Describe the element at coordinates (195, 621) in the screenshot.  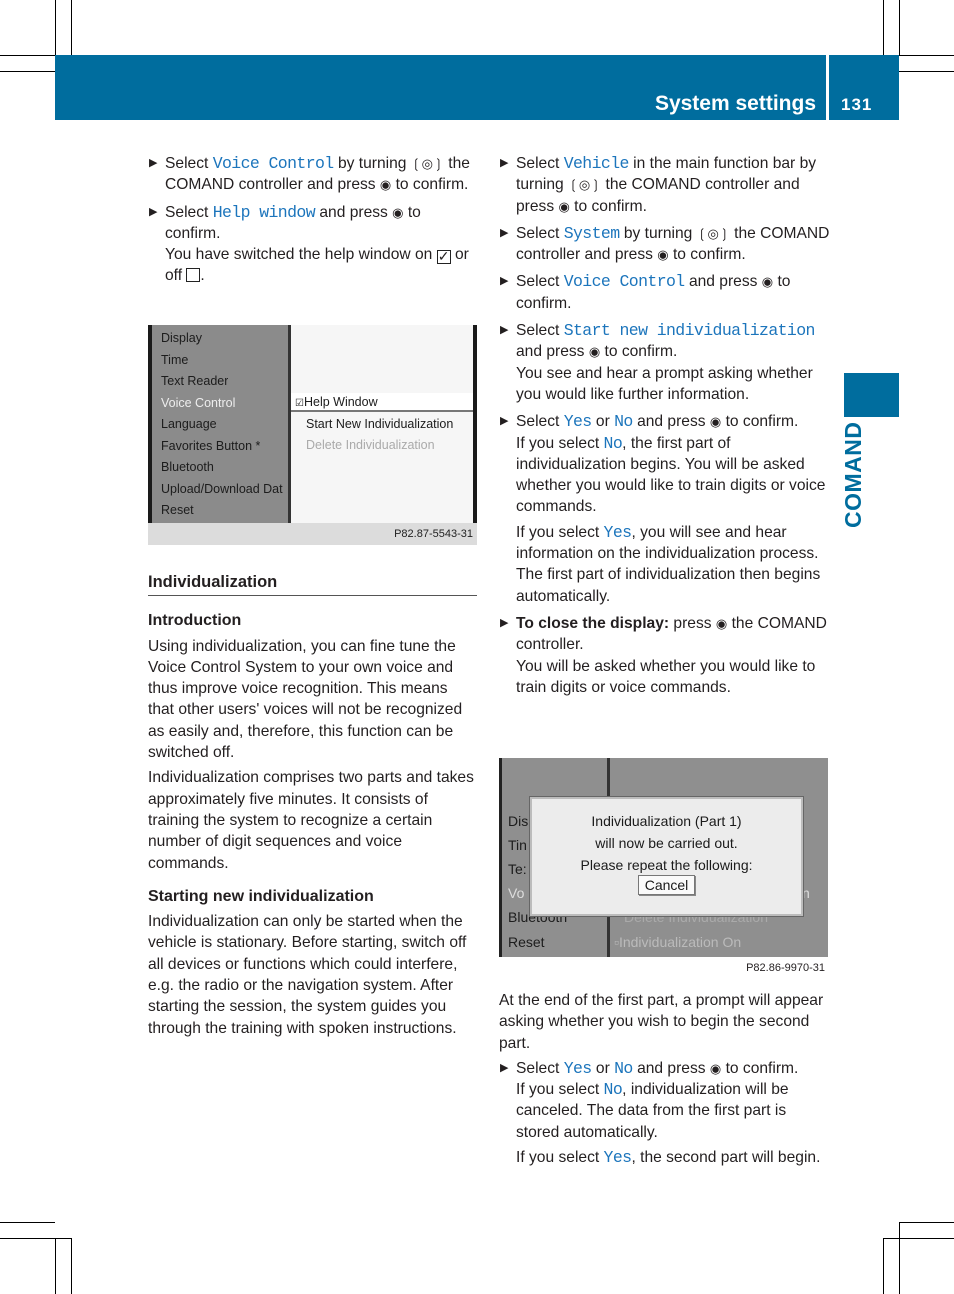
I see `subheading-introduction: Introduction` at that location.